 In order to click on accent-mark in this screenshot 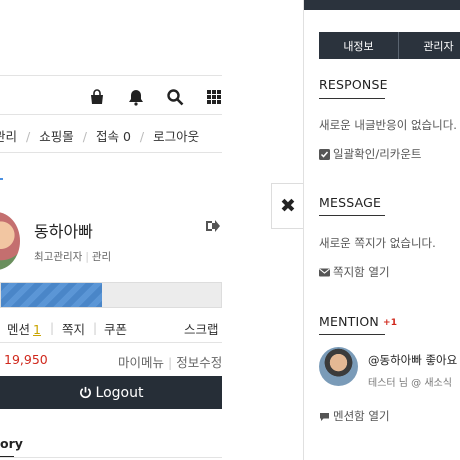, I will do `click(1, 179)`.